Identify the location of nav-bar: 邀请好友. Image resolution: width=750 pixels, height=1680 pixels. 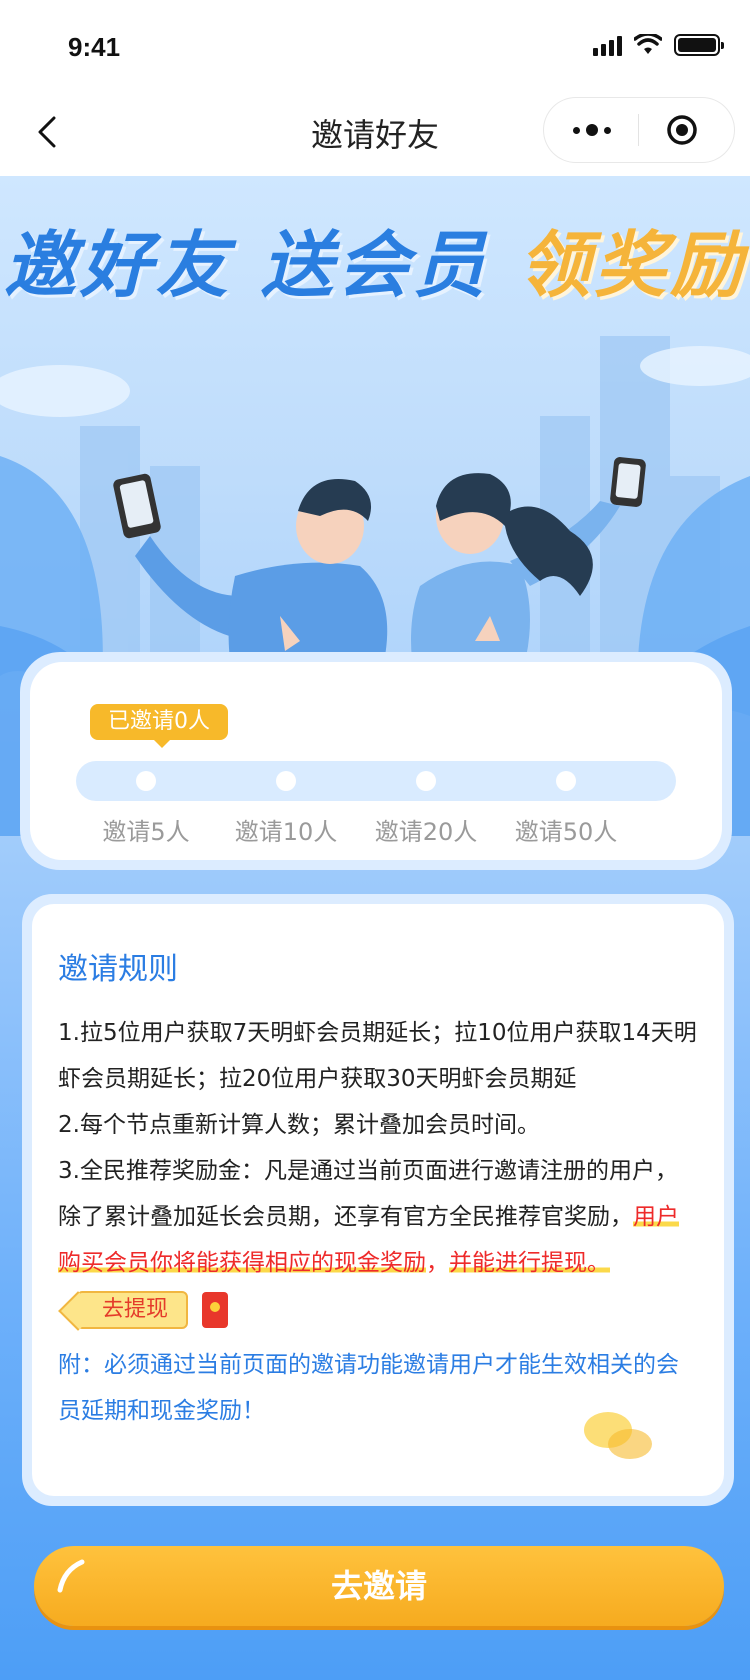
(375, 132).